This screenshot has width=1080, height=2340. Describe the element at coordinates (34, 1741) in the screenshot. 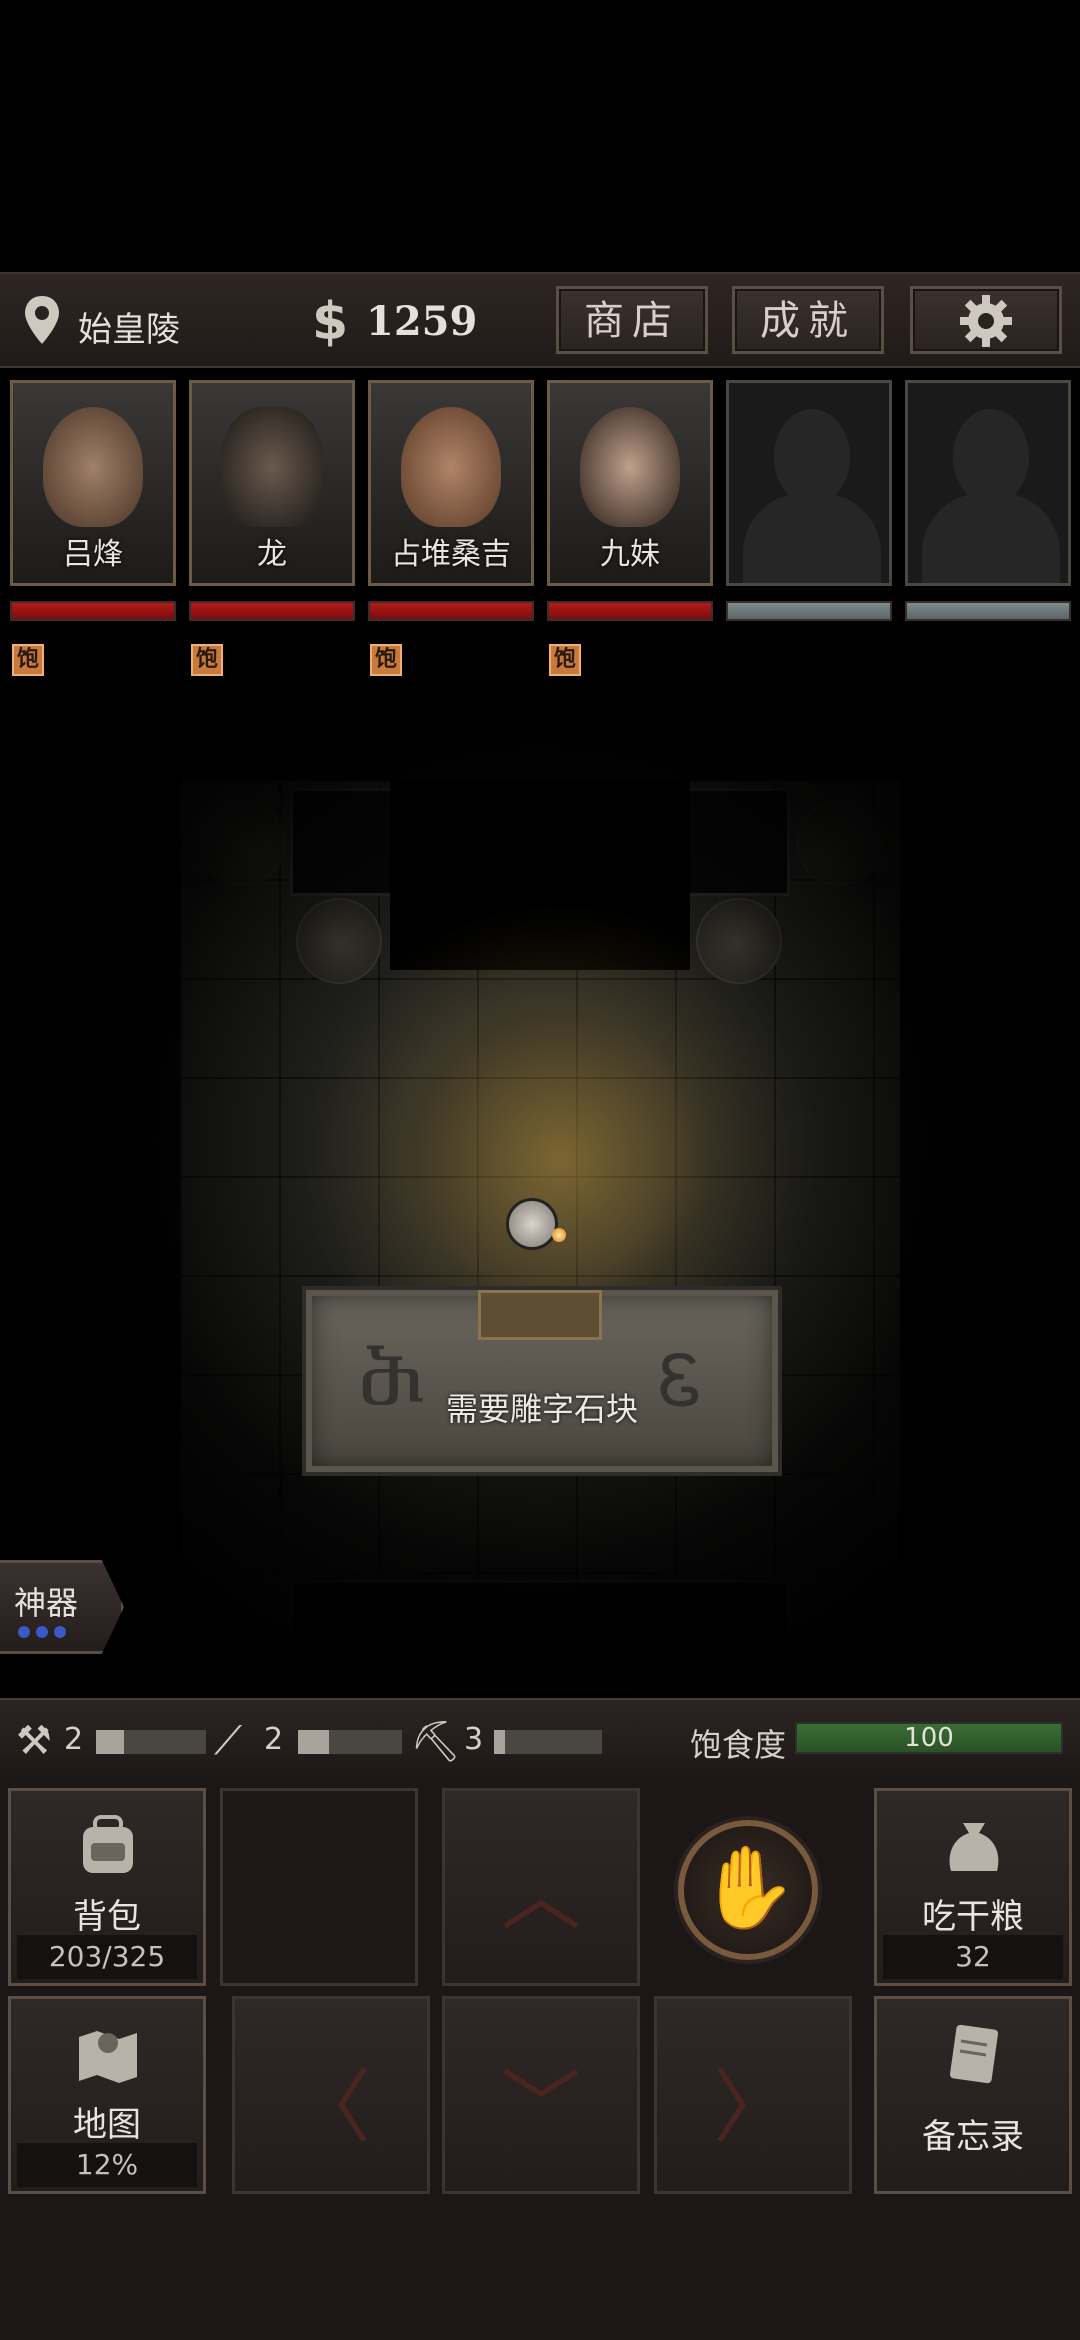

I see `torch-icon: ⚒` at that location.